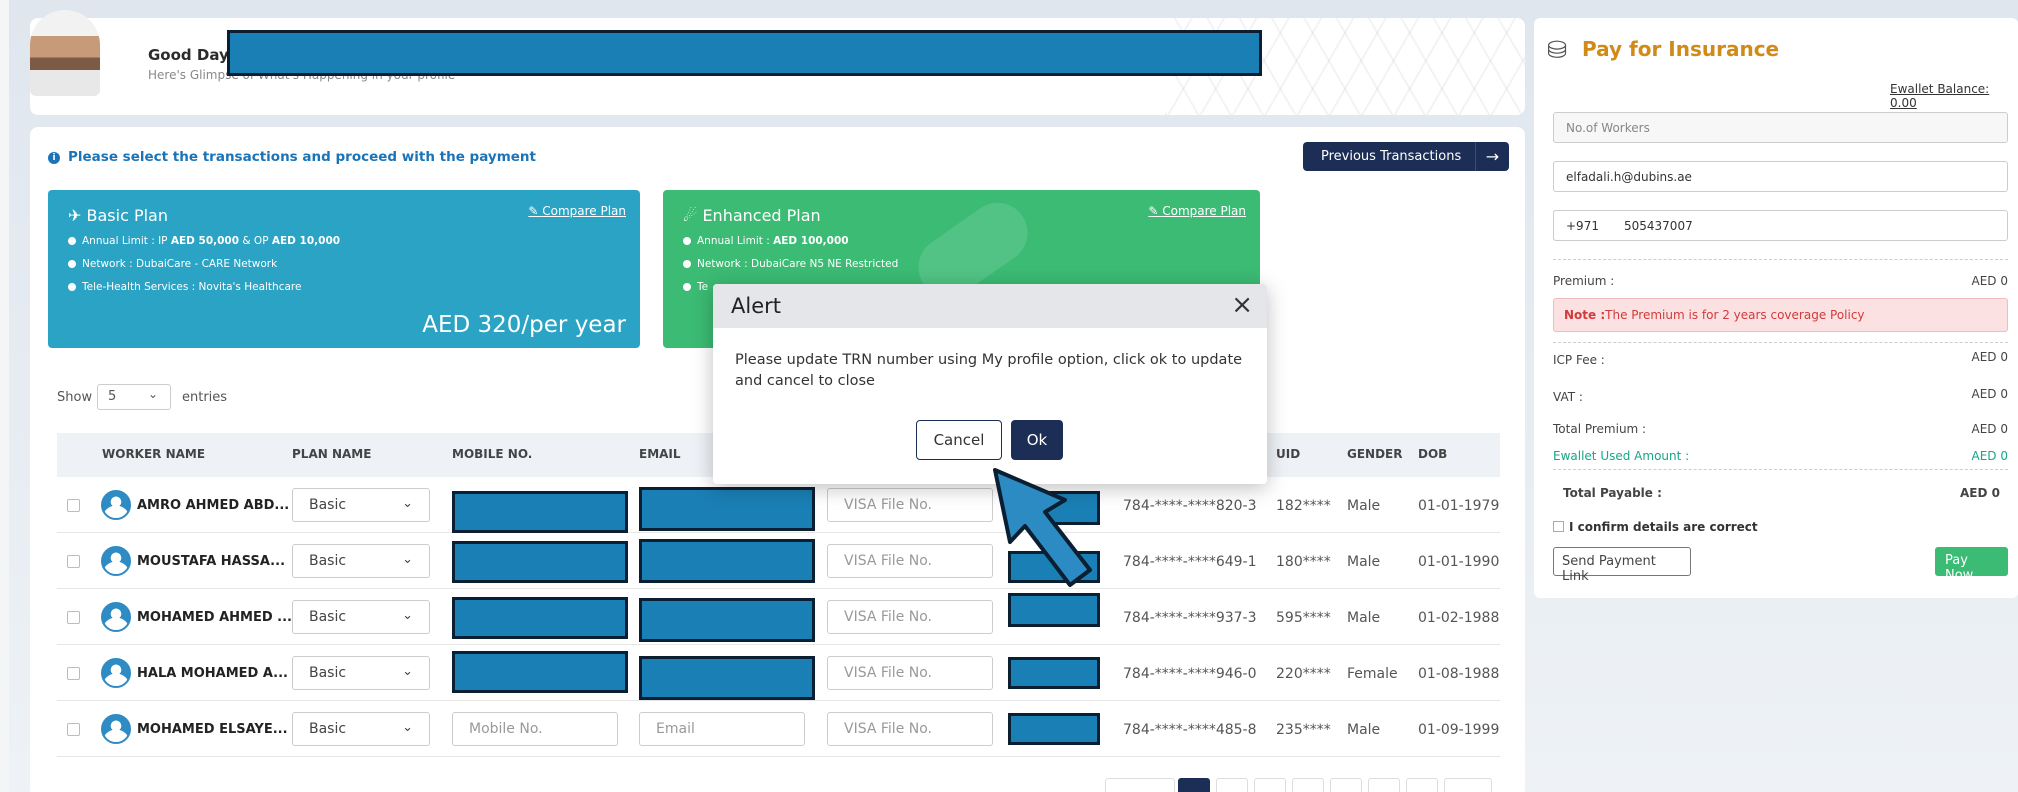 This screenshot has width=2018, height=792. I want to click on dialog-header, so click(990, 306).